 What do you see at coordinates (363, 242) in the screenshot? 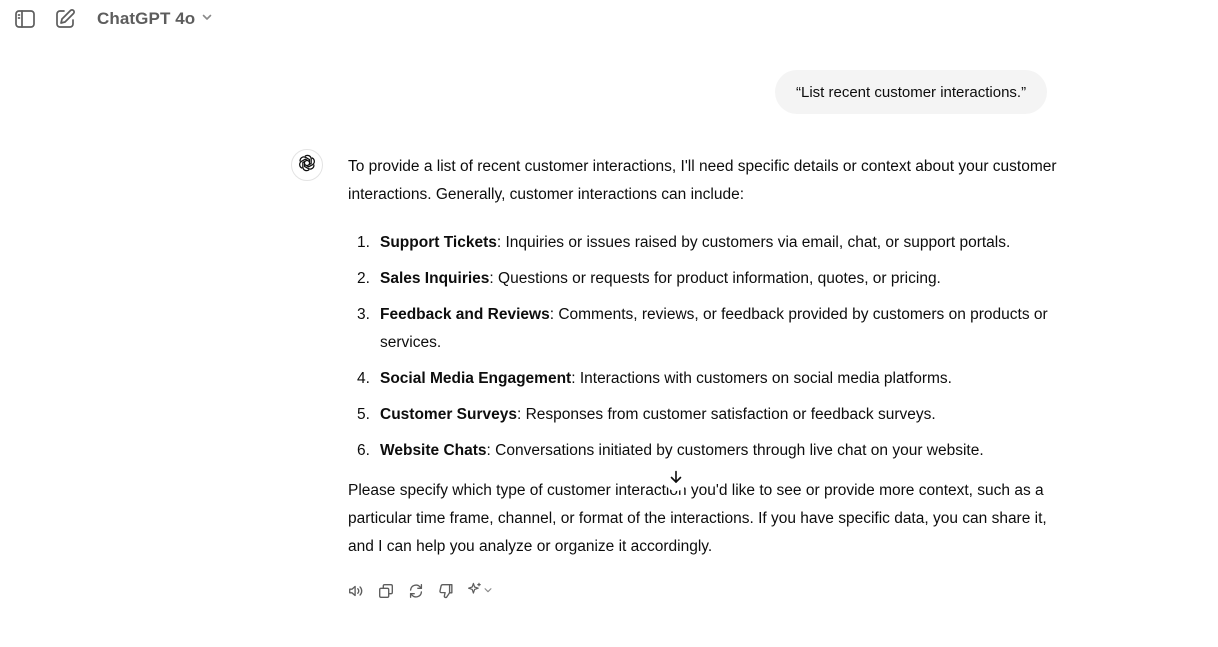
I see `list-number: 1.` at bounding box center [363, 242].